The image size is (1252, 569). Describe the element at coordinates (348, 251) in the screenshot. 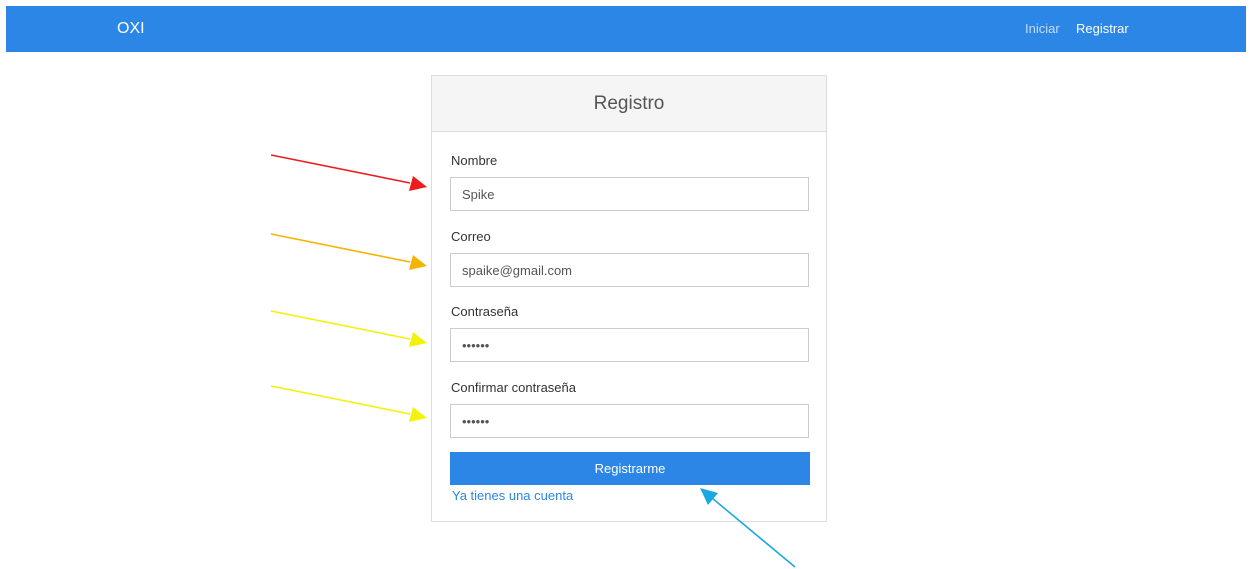

I see `arrow-orange` at that location.